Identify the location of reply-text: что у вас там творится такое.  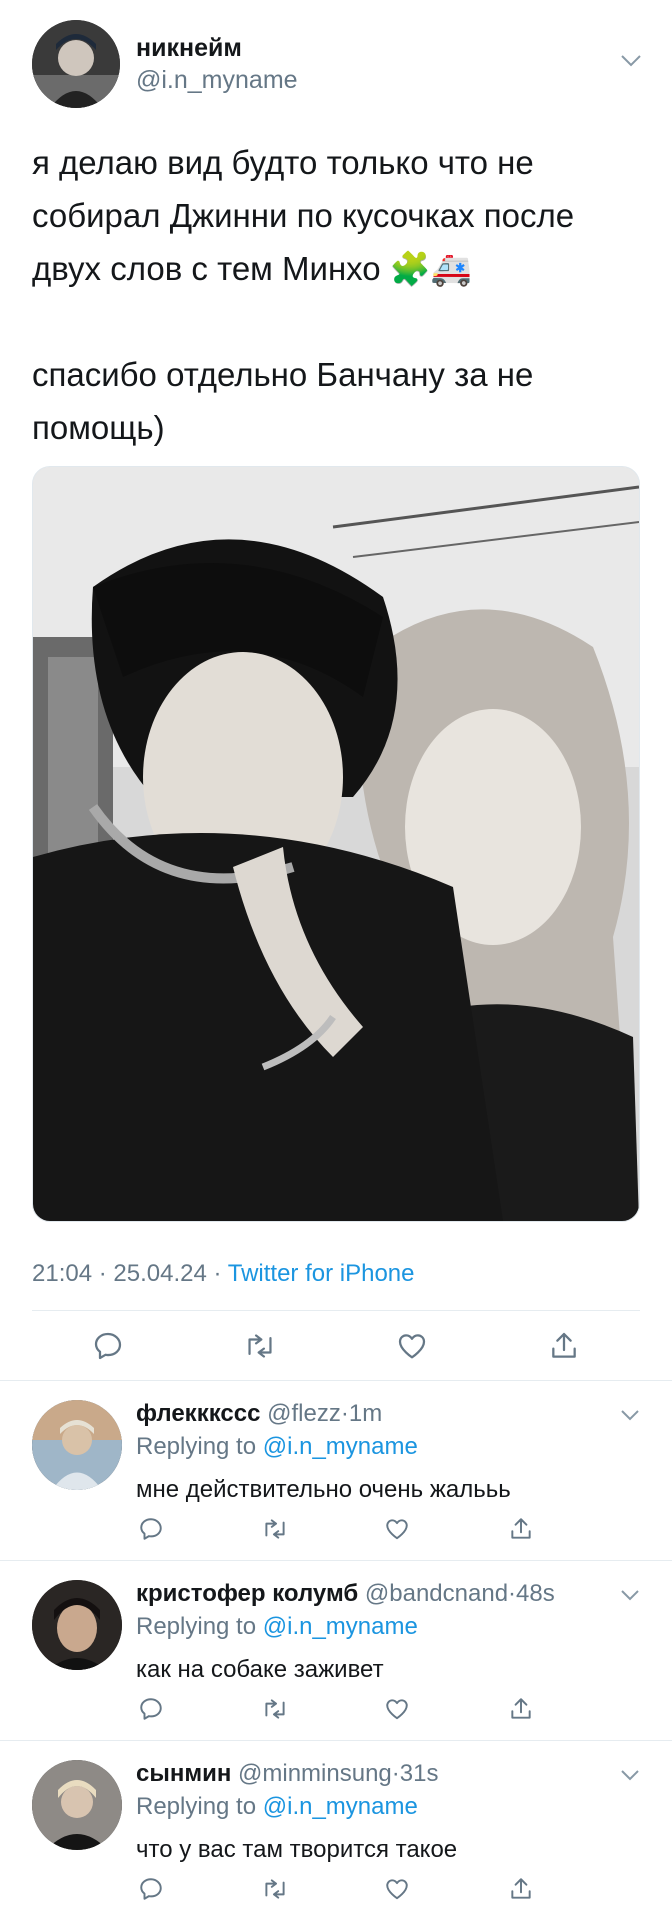
(297, 1849).